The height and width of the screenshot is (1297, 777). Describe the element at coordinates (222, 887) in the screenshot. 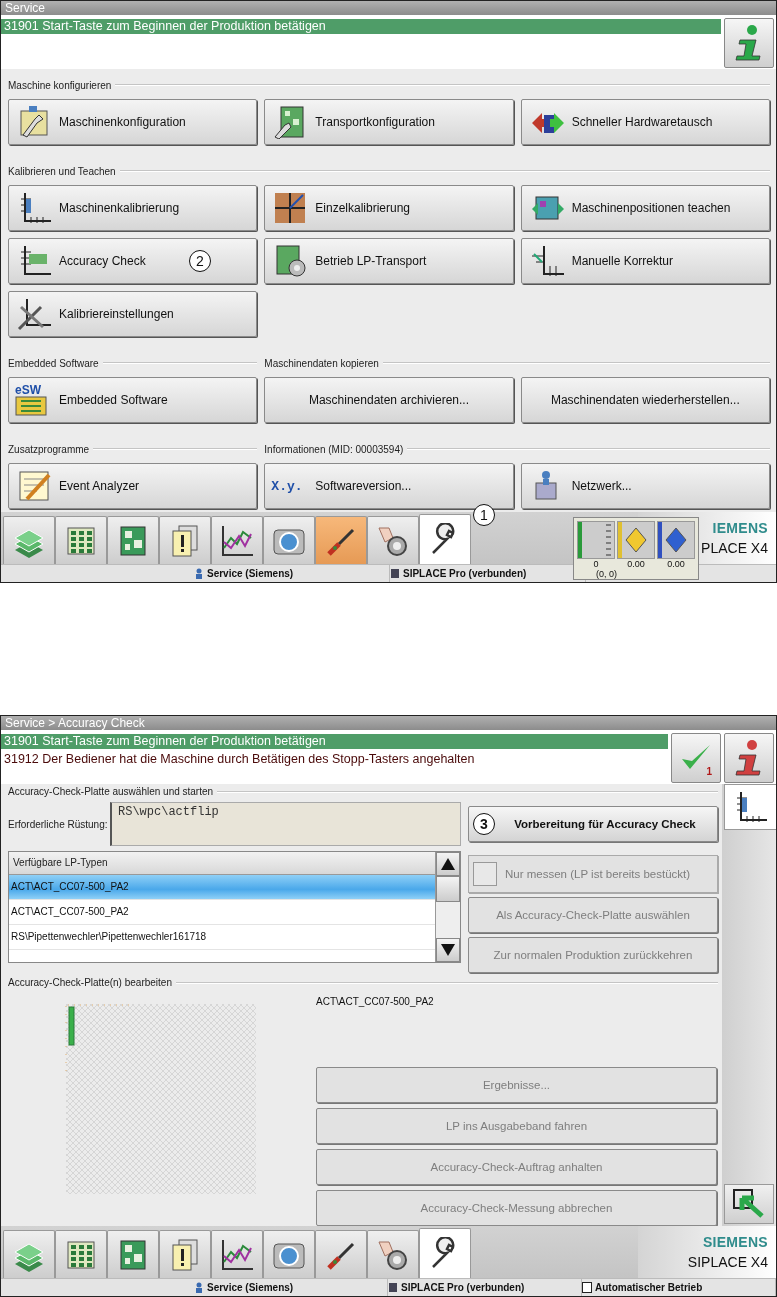

I see `list-item: ACT\ACT_CC07-500_PA2` at that location.